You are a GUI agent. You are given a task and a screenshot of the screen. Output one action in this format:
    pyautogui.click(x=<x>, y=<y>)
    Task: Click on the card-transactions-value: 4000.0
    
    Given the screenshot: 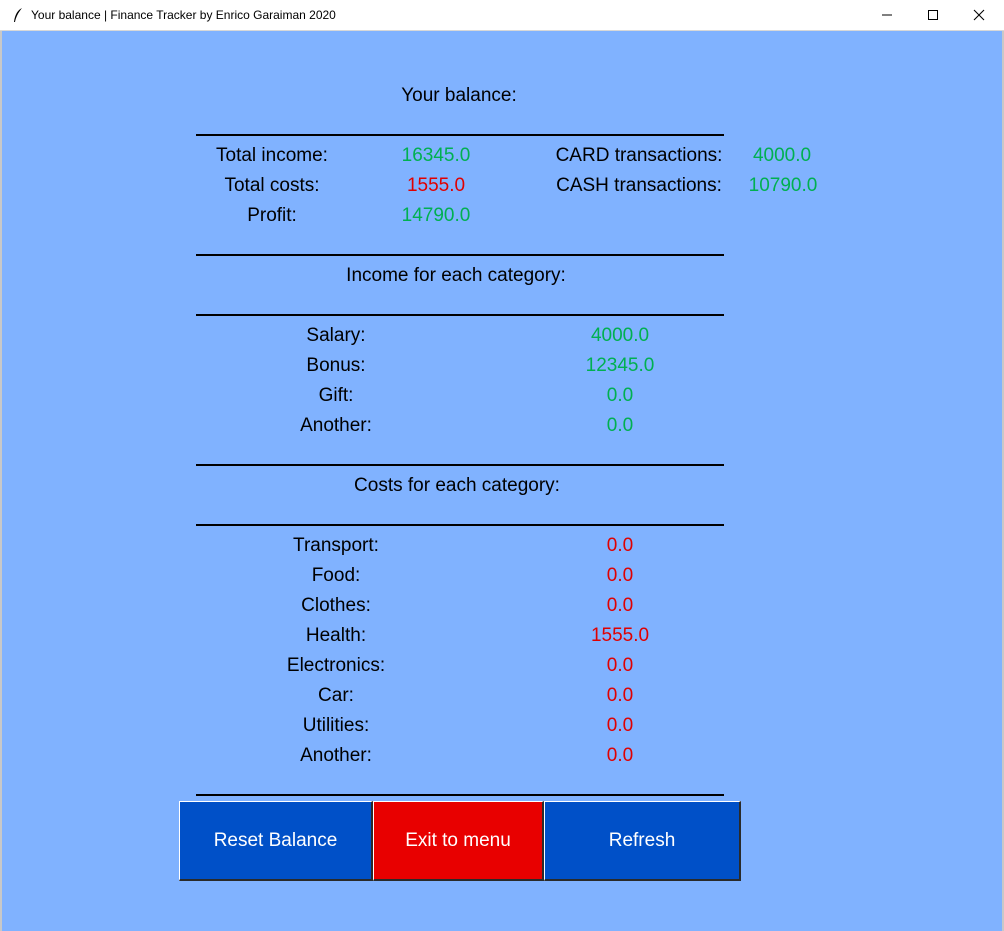 What is the action you would take?
    pyautogui.click(x=782, y=155)
    